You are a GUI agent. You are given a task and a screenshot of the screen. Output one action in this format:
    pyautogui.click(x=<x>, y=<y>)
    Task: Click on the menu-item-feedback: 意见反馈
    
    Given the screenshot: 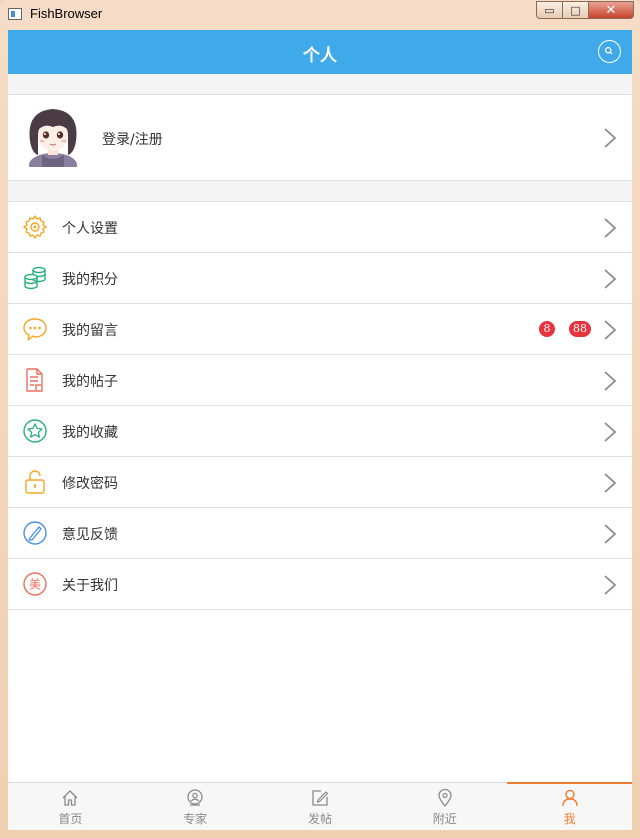 What is the action you would take?
    pyautogui.click(x=320, y=533)
    